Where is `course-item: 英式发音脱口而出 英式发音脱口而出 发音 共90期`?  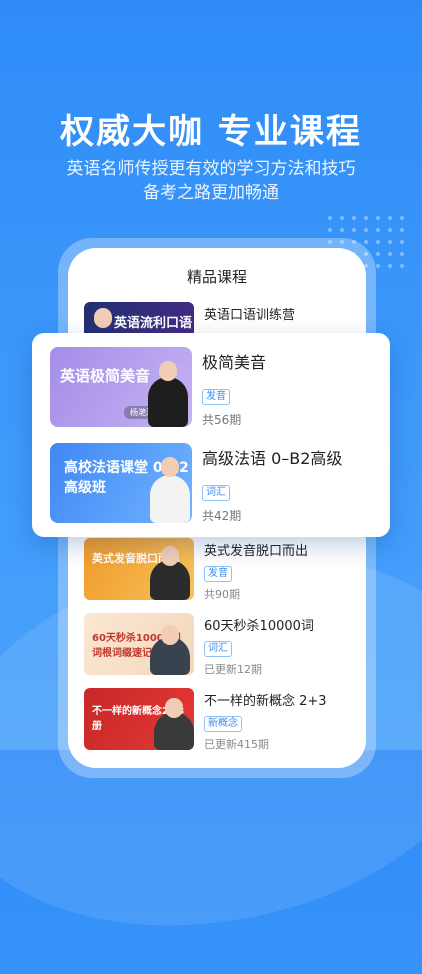
course-item: 英式发音脱口而出 英式发音脱口而出 发音 共90期 is located at coordinates (219, 571).